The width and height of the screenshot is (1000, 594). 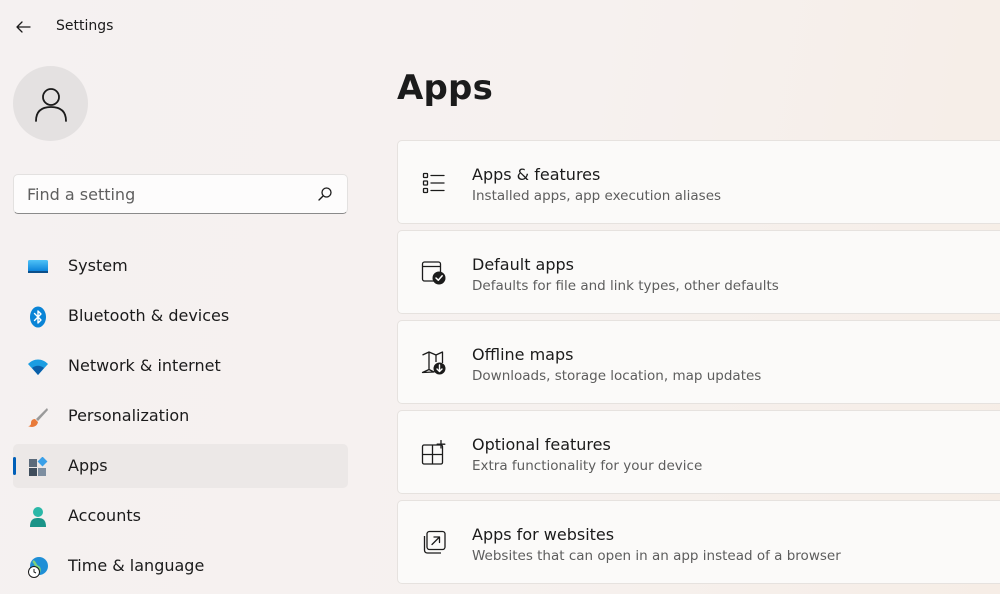 What do you see at coordinates (144, 365) in the screenshot?
I see `sidebar-item-label: Network & internet` at bounding box center [144, 365].